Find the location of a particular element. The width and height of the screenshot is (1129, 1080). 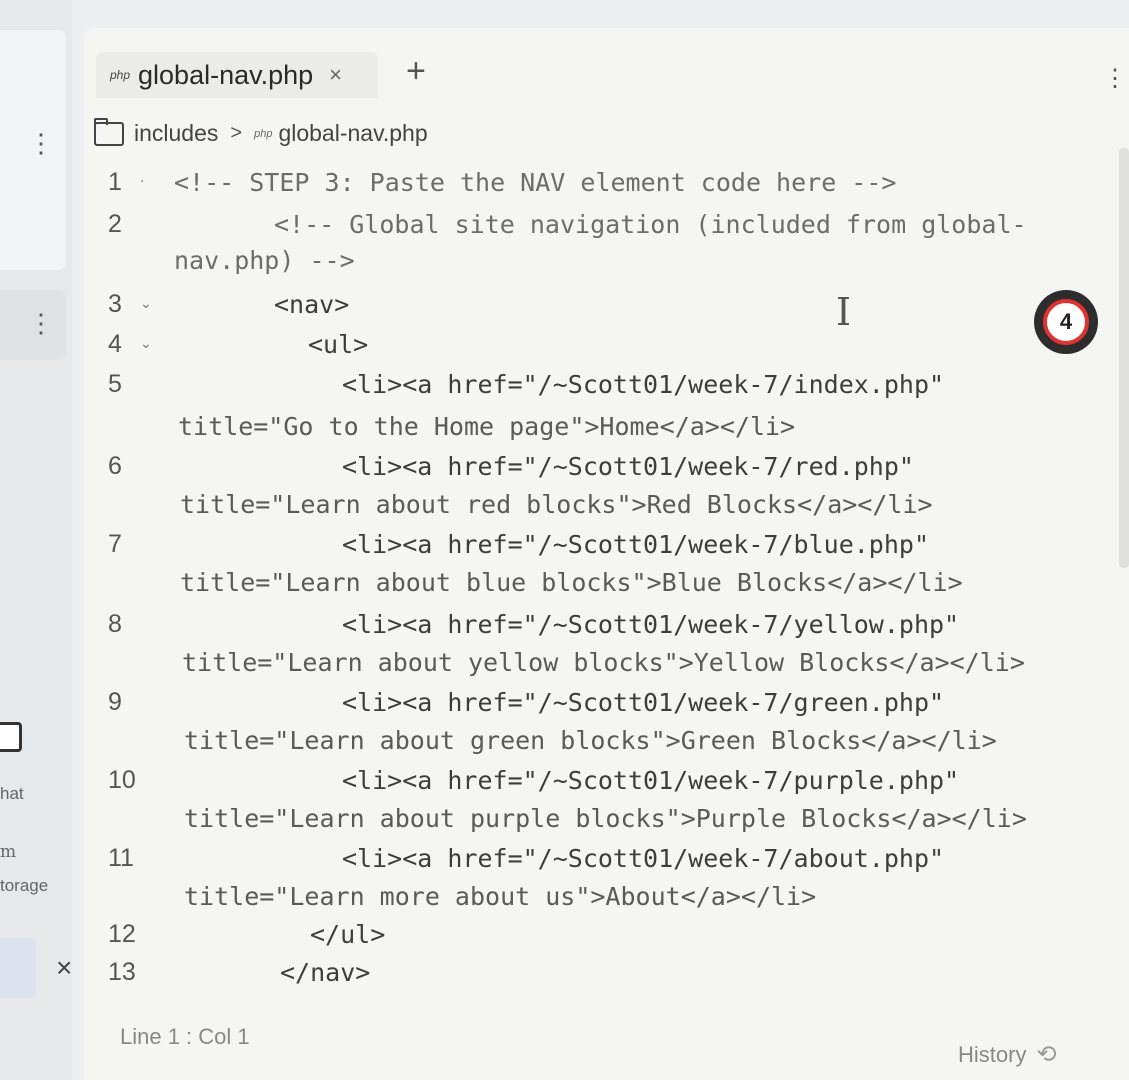

line-number: 13 is located at coordinates (122, 972).